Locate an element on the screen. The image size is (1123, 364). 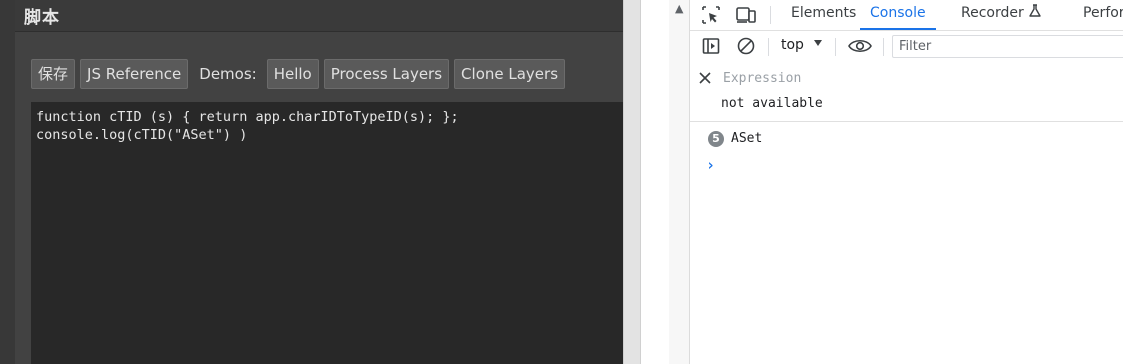
demos-label: Demos: is located at coordinates (228, 74).